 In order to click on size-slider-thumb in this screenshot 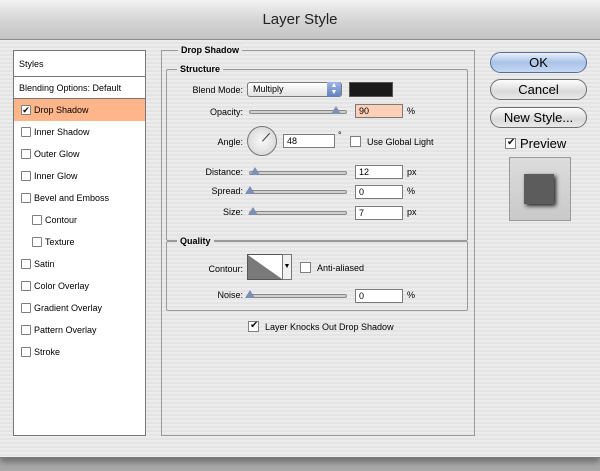, I will do `click(252, 211)`.